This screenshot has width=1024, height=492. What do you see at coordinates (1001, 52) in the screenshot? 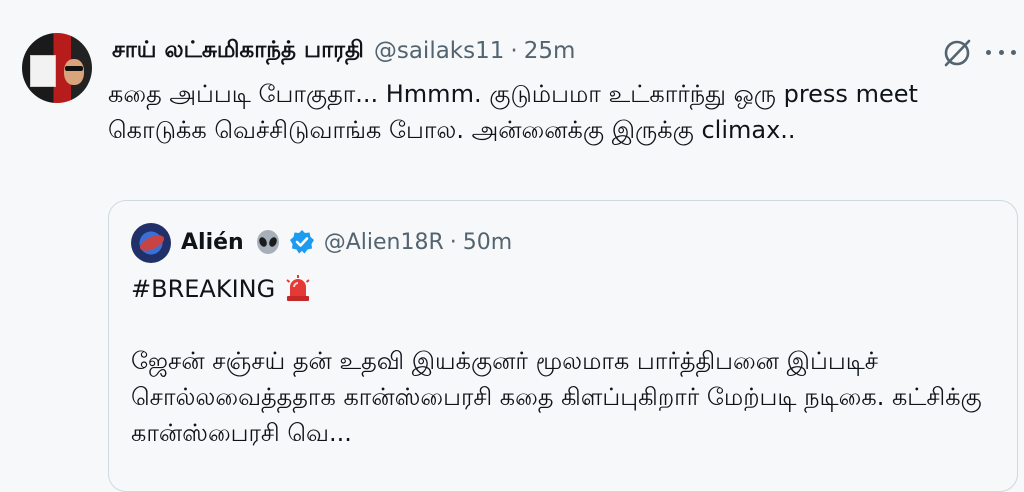
I see `more-dots-icon` at bounding box center [1001, 52].